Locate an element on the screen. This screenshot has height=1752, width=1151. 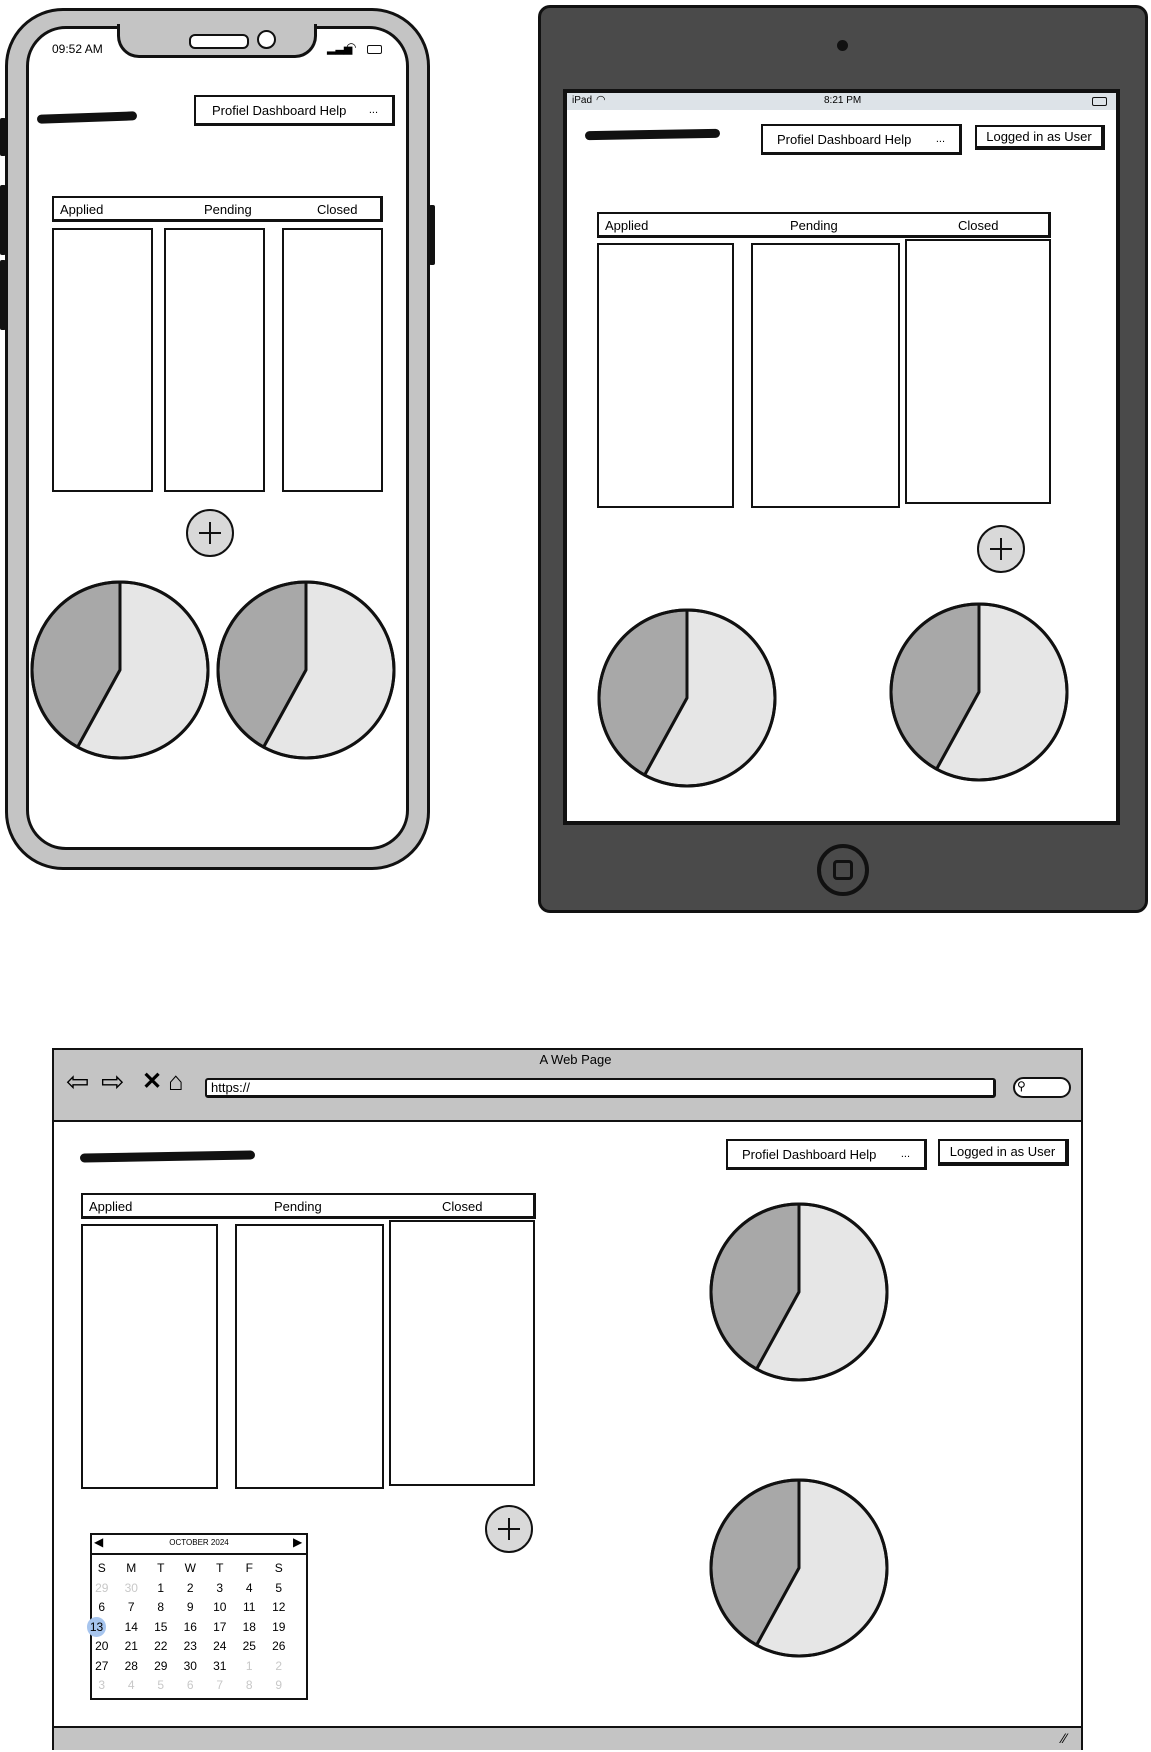
browser-bottom-bar is located at coordinates (567, 1738).